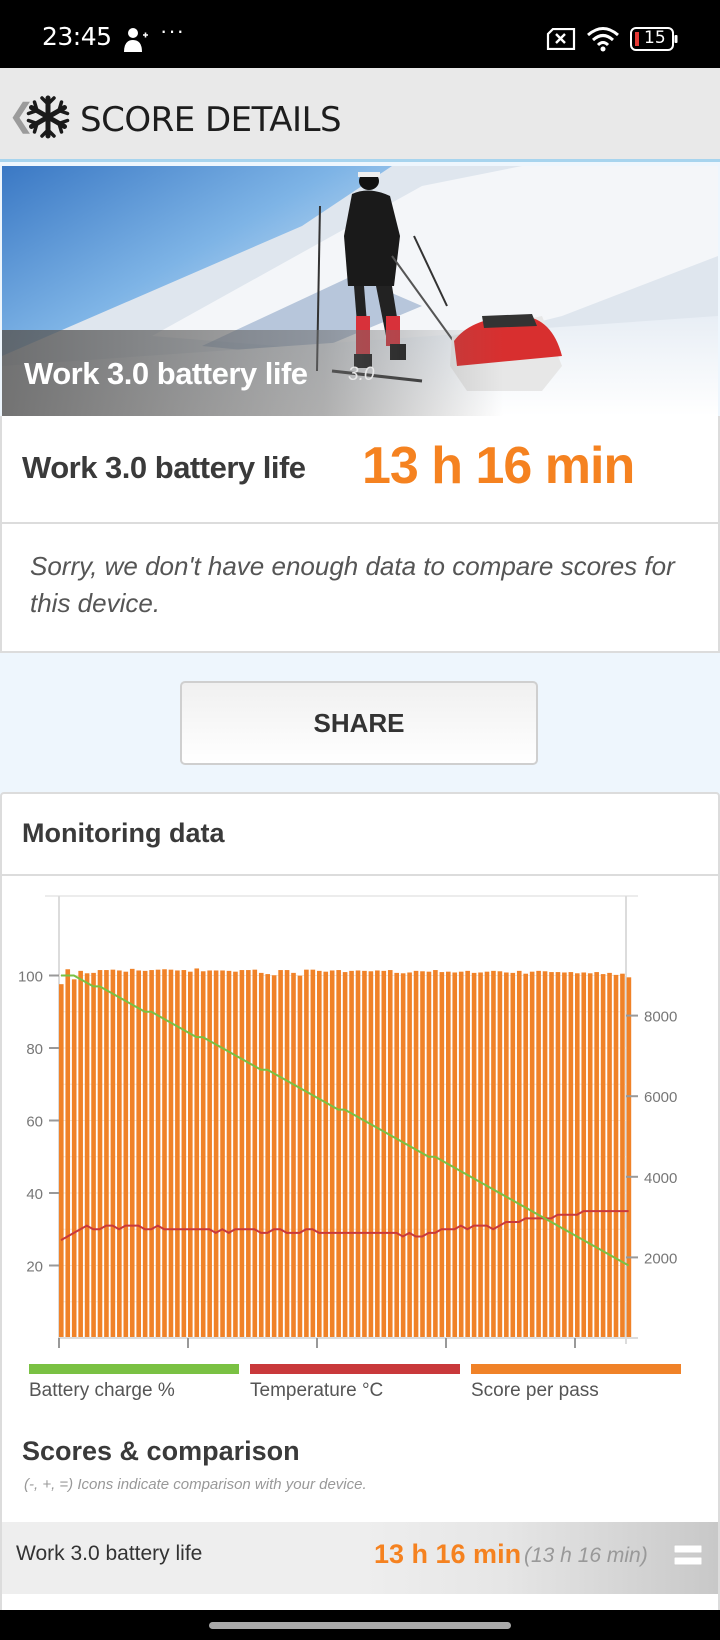 This screenshot has width=720, height=1640. I want to click on legend-battery: Battery charge %, so click(134, 1383).